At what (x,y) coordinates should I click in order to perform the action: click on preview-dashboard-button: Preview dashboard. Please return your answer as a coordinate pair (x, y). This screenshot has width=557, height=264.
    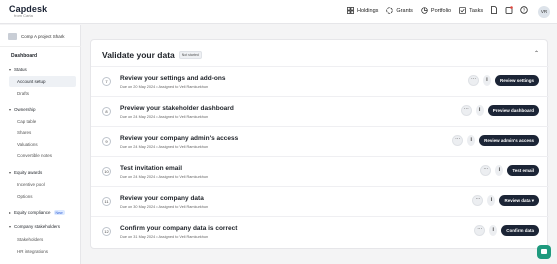
    Looking at the image, I should click on (513, 110).